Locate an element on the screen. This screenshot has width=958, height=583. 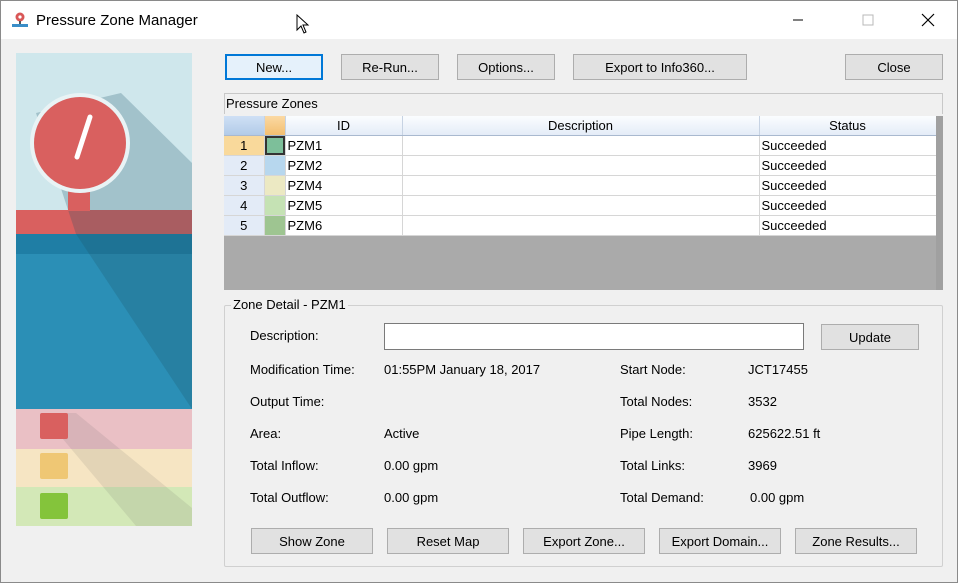
modification-time-label: Modification Time: is located at coordinates (302, 369).